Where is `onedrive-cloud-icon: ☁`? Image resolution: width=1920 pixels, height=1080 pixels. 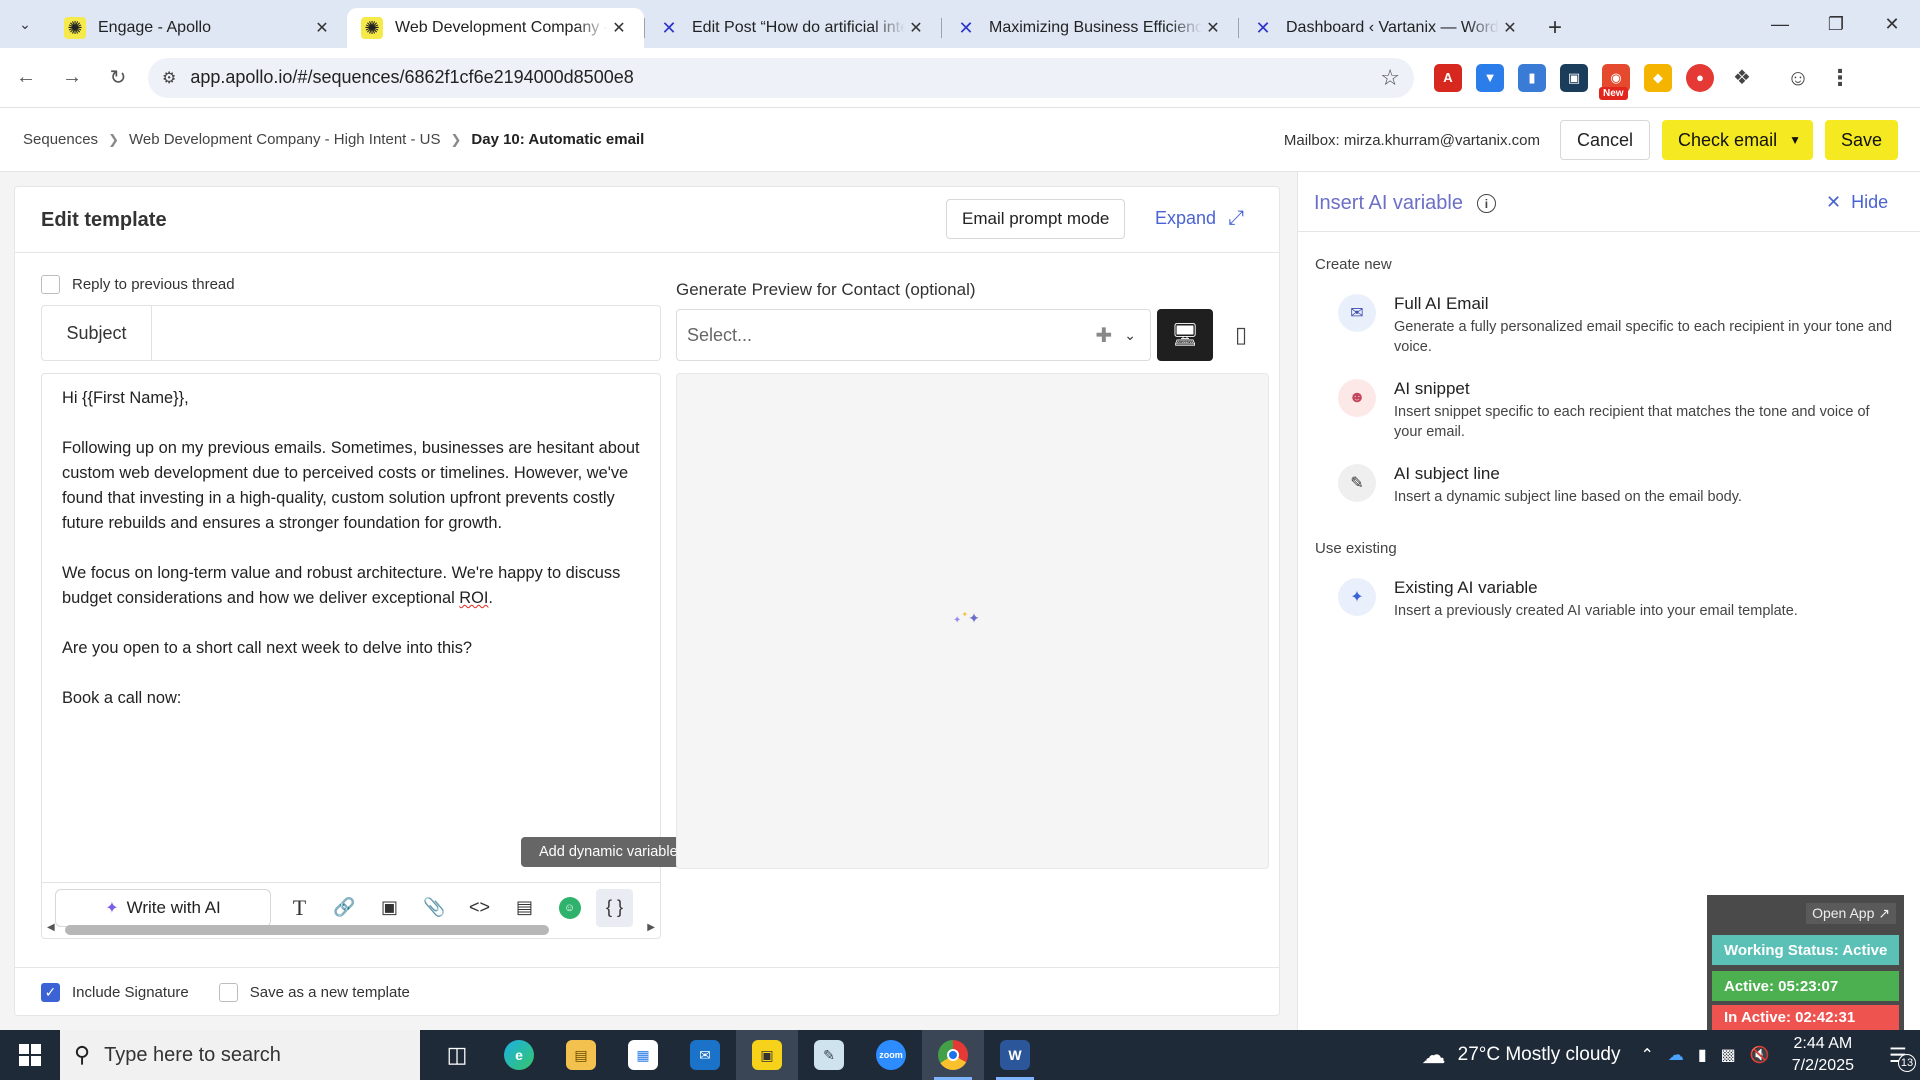 onedrive-cloud-icon: ☁ is located at coordinates (1676, 1055).